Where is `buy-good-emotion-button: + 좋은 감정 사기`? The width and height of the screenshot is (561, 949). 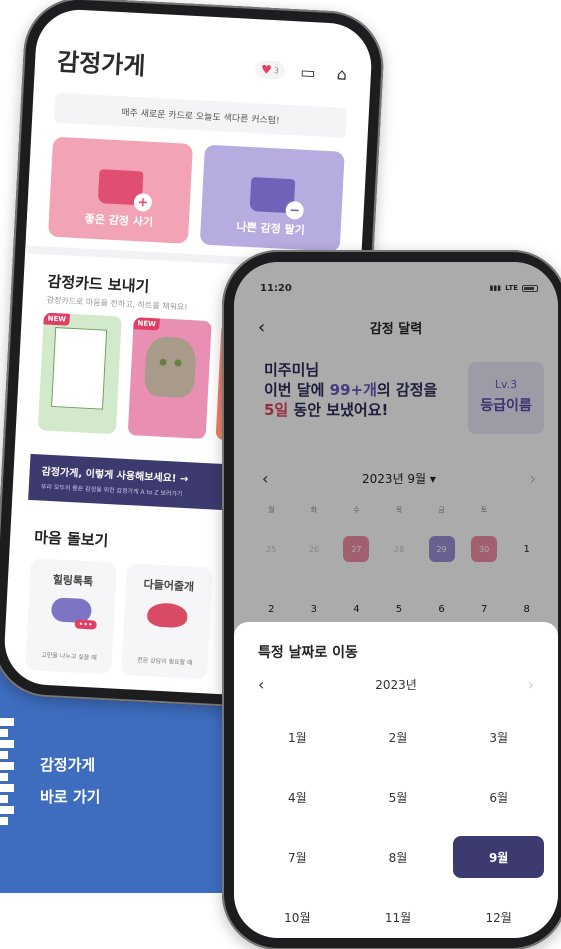 buy-good-emotion-button: + 좋은 감정 사기 is located at coordinates (120, 190).